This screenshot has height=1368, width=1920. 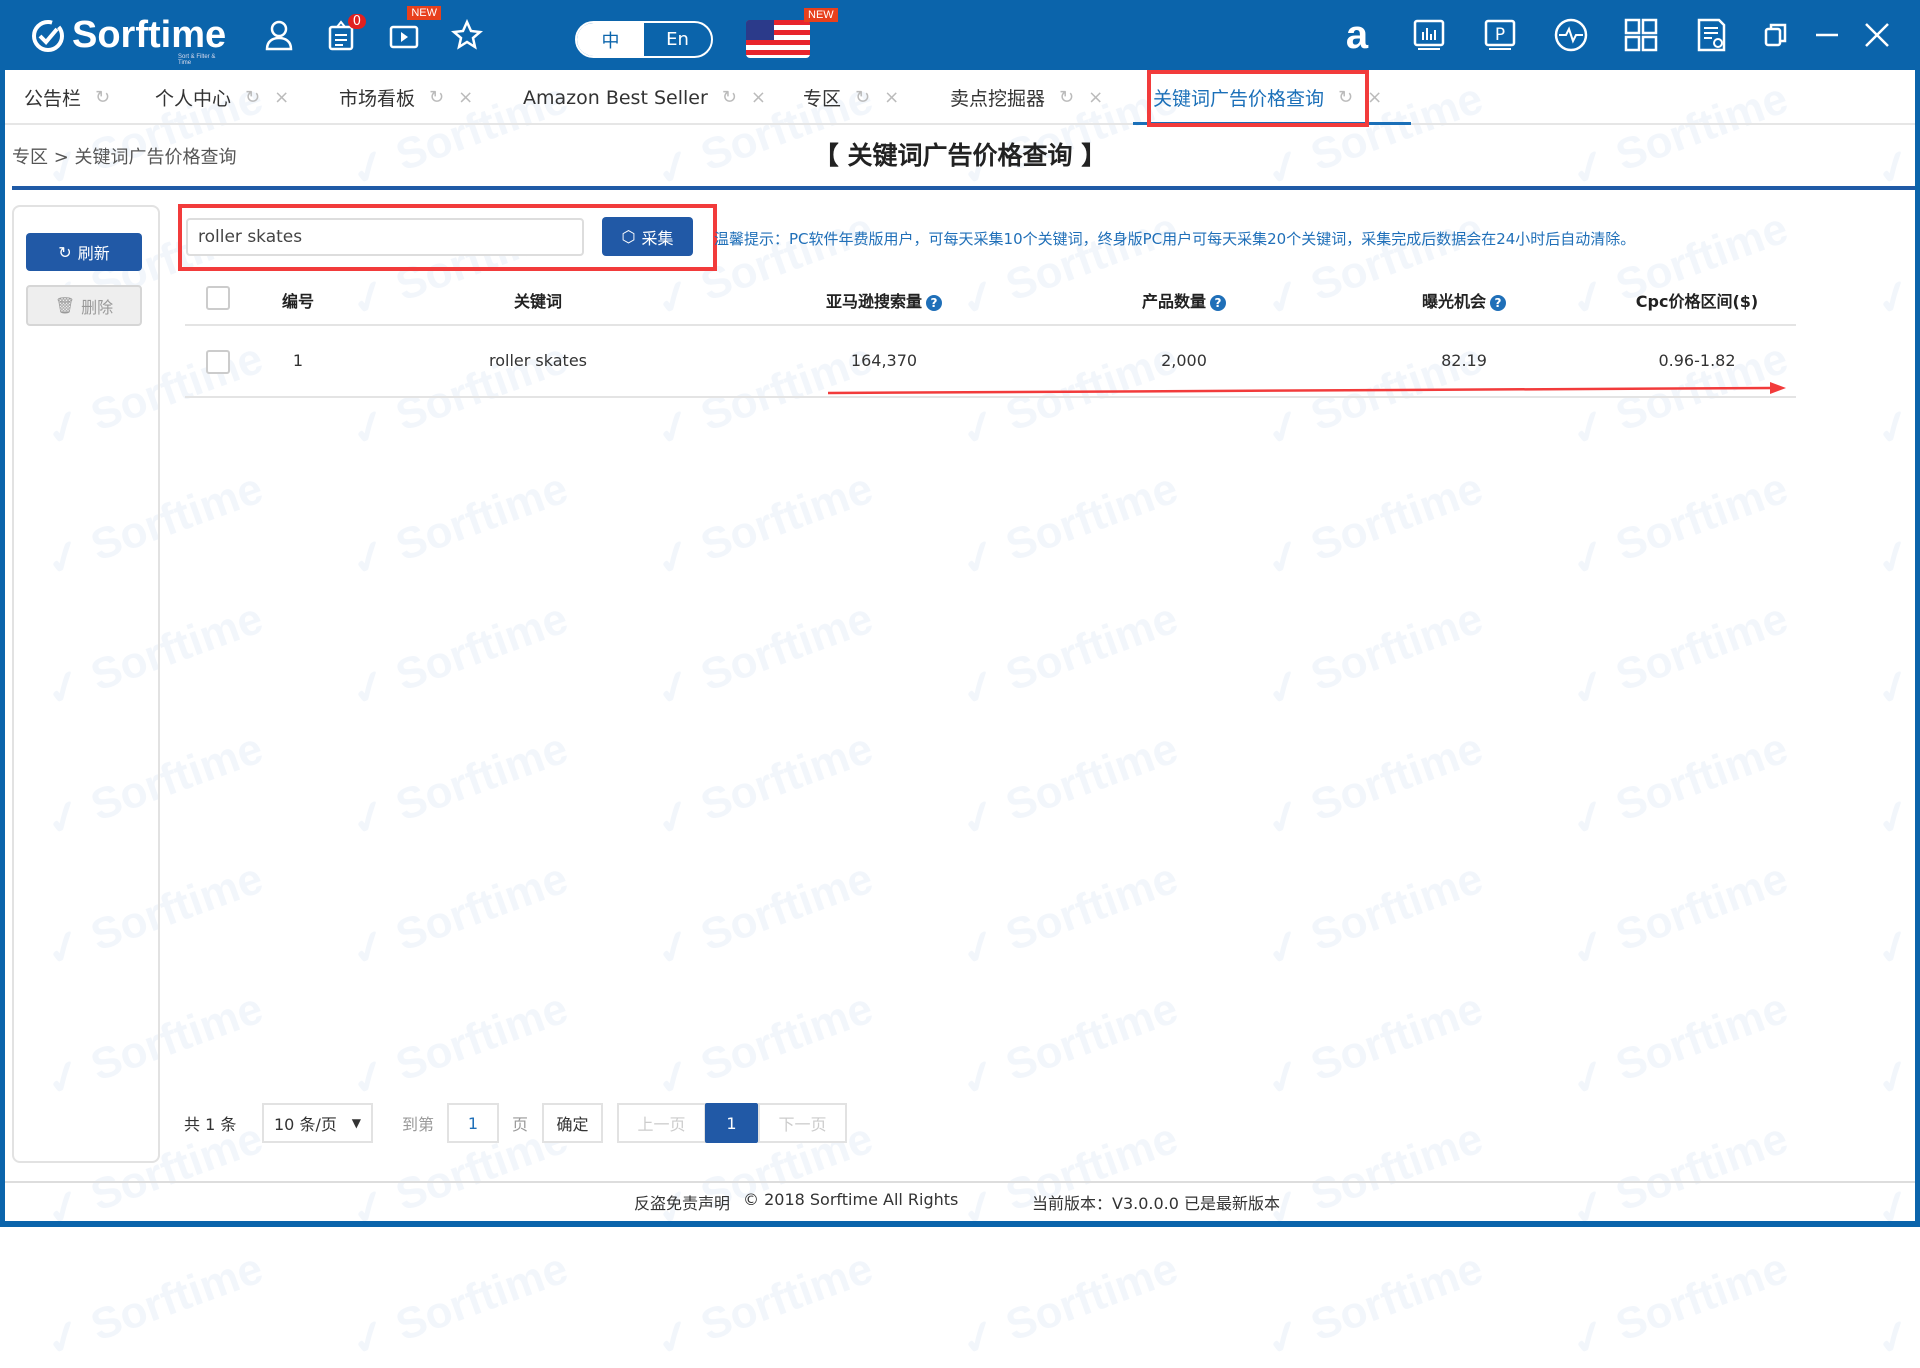 I want to click on tab-announcements: 公告栏 ↻, so click(x=67, y=97).